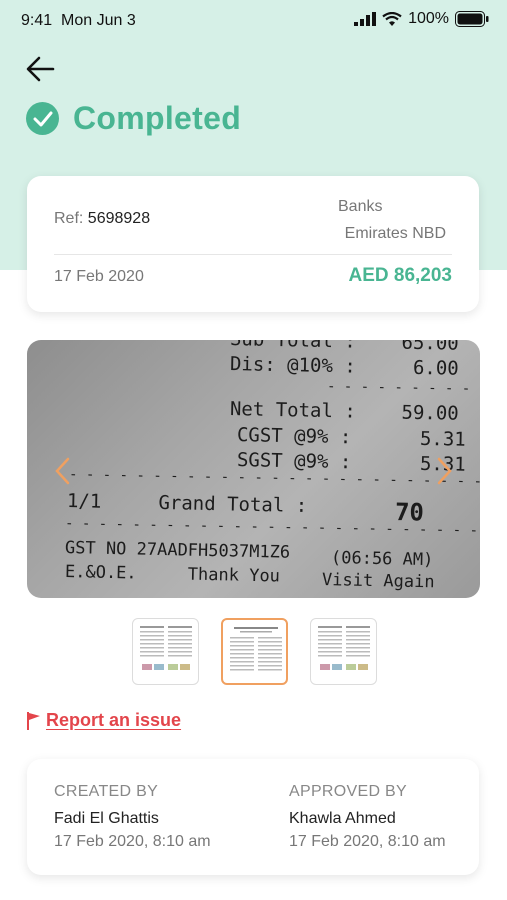  What do you see at coordinates (342, 818) in the screenshot?
I see `approved-by-name: Khawla Ahmed` at bounding box center [342, 818].